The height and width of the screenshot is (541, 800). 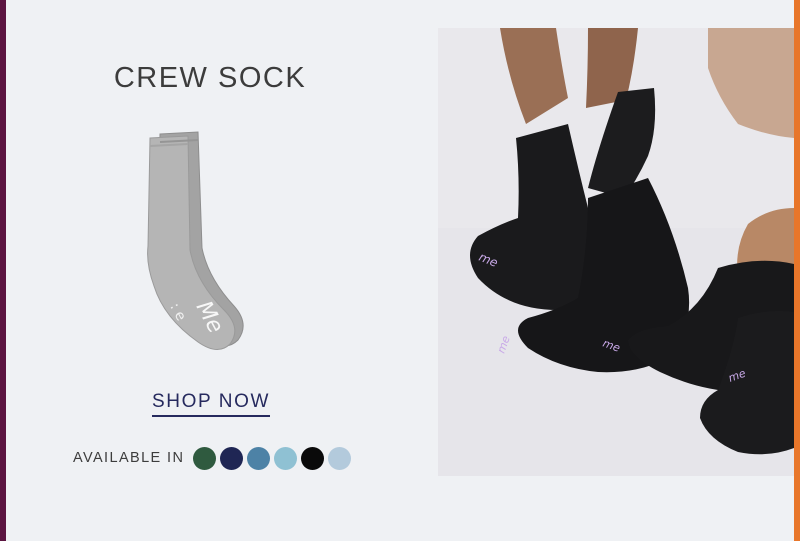 I want to click on swatch-light-teal, so click(x=286, y=458).